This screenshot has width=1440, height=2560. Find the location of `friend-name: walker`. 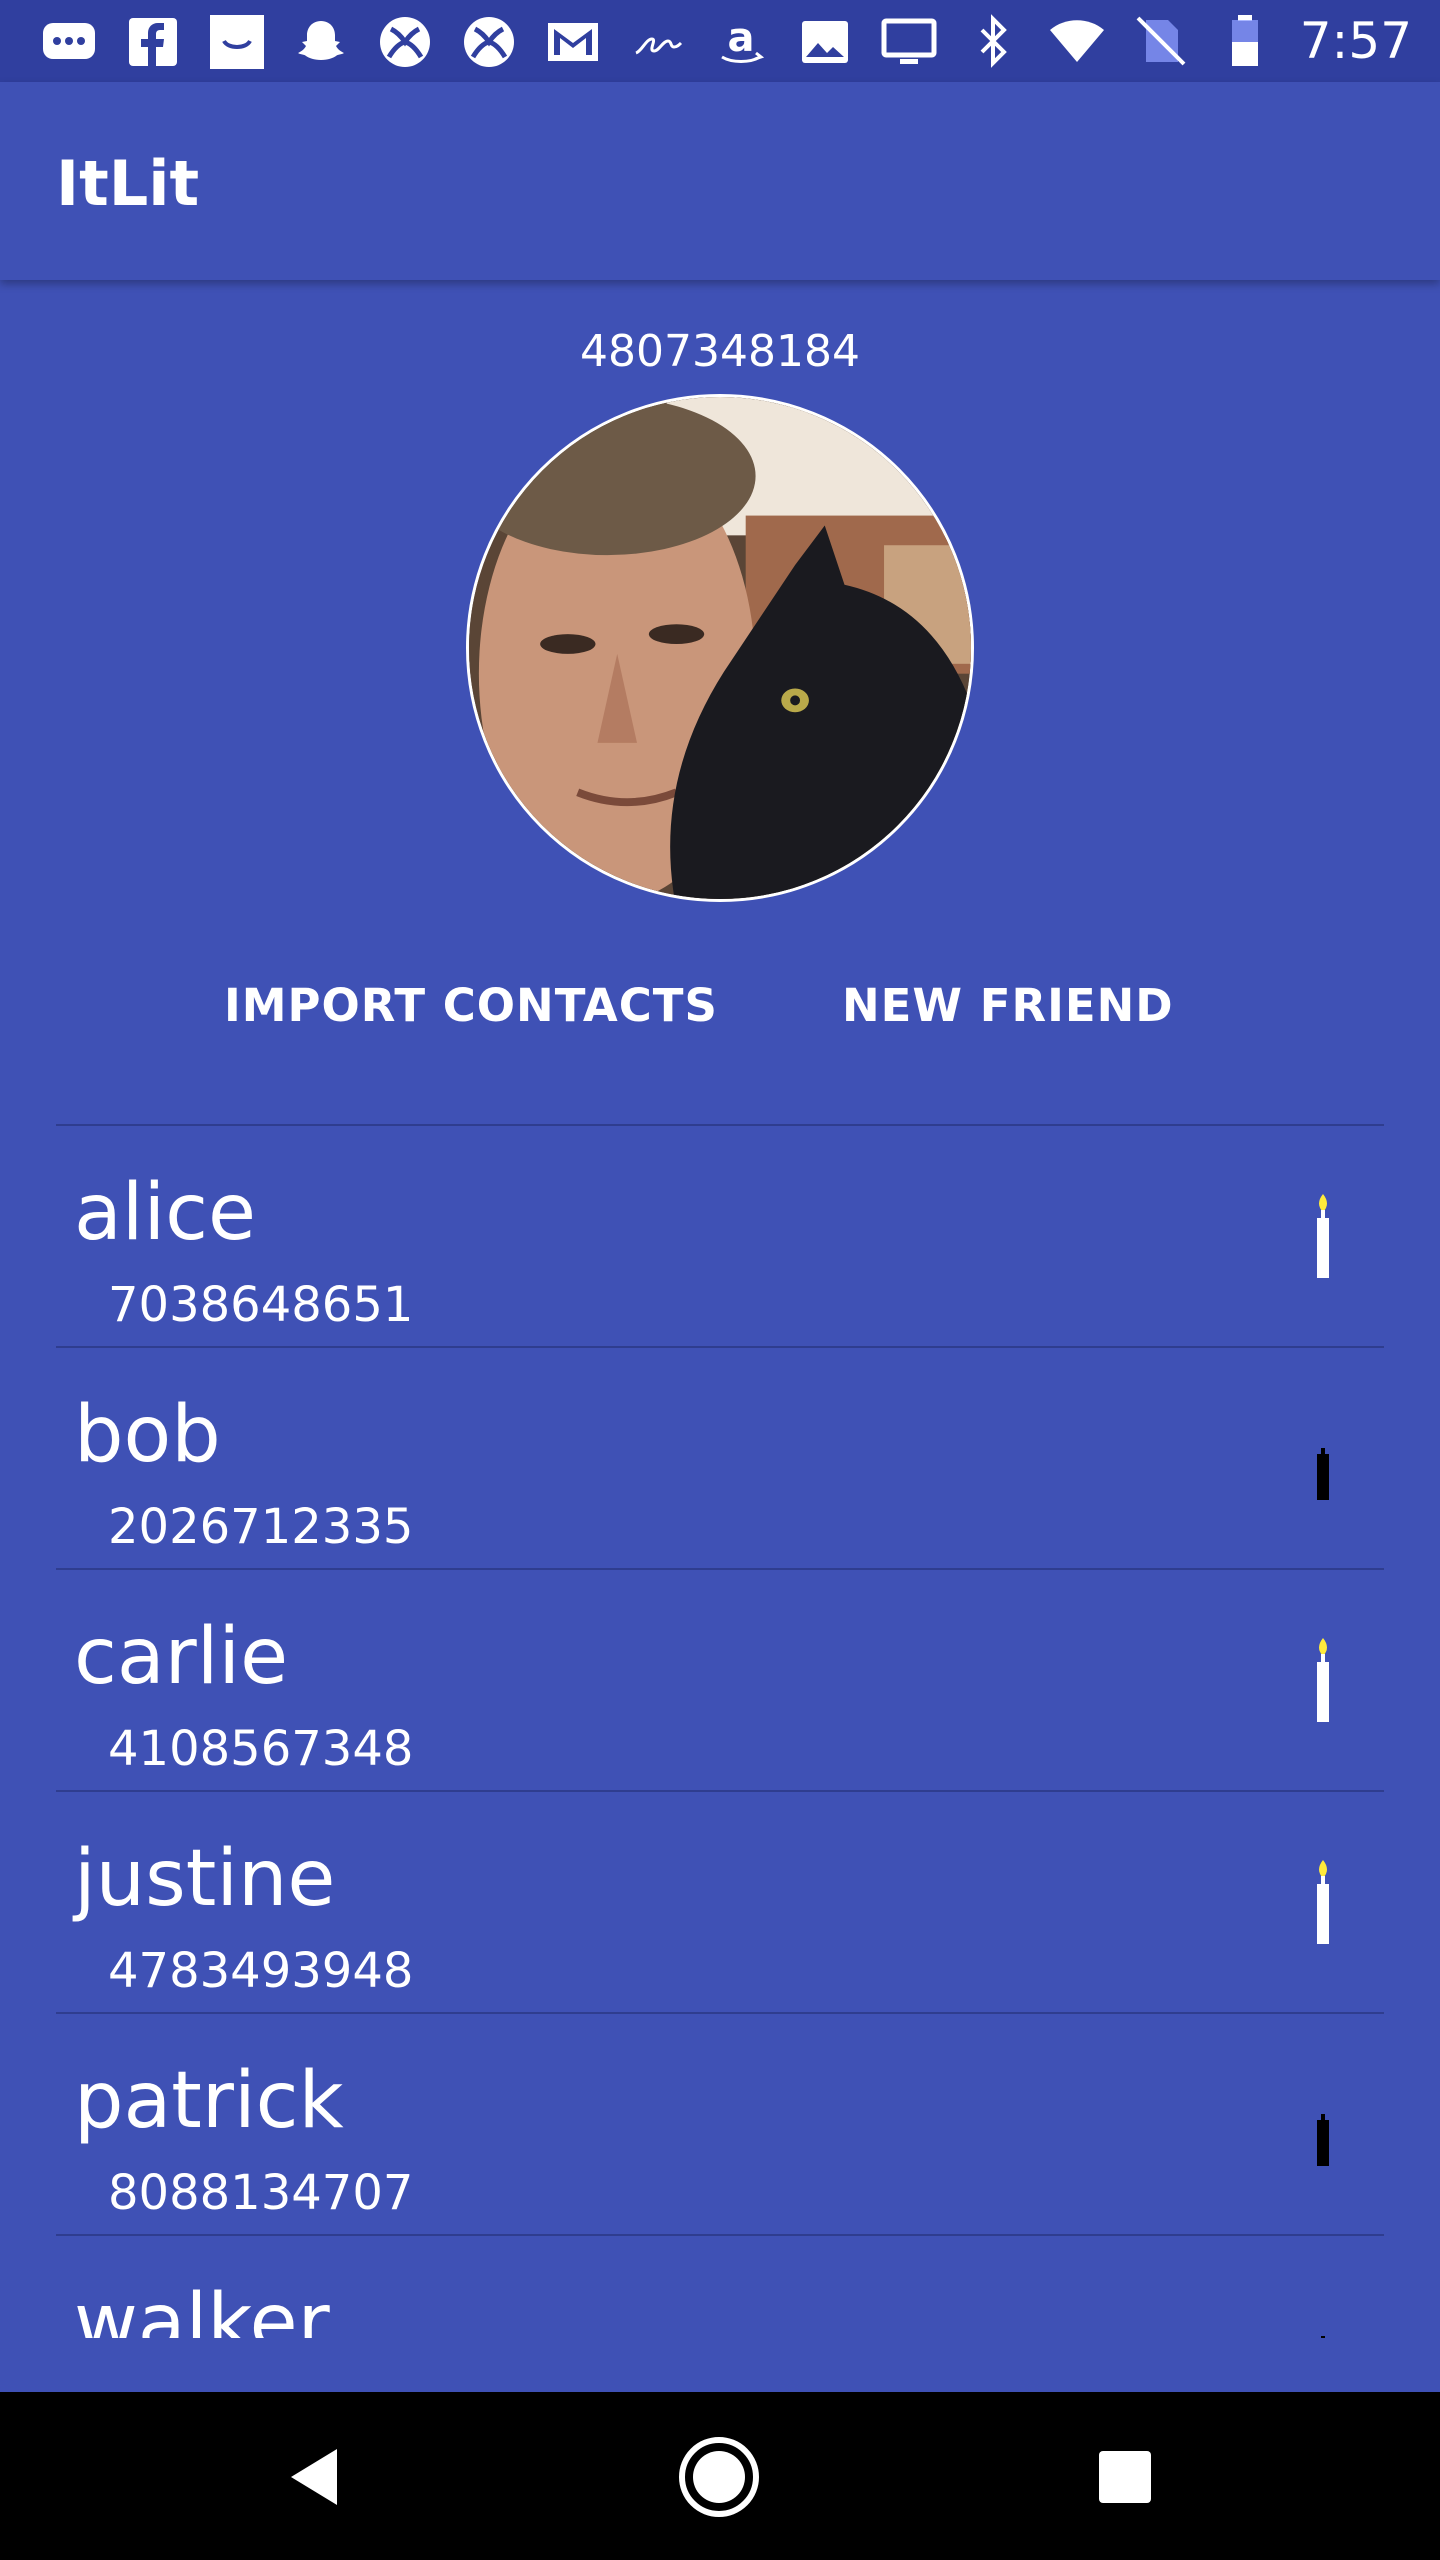

friend-name: walker is located at coordinates (202, 2308).